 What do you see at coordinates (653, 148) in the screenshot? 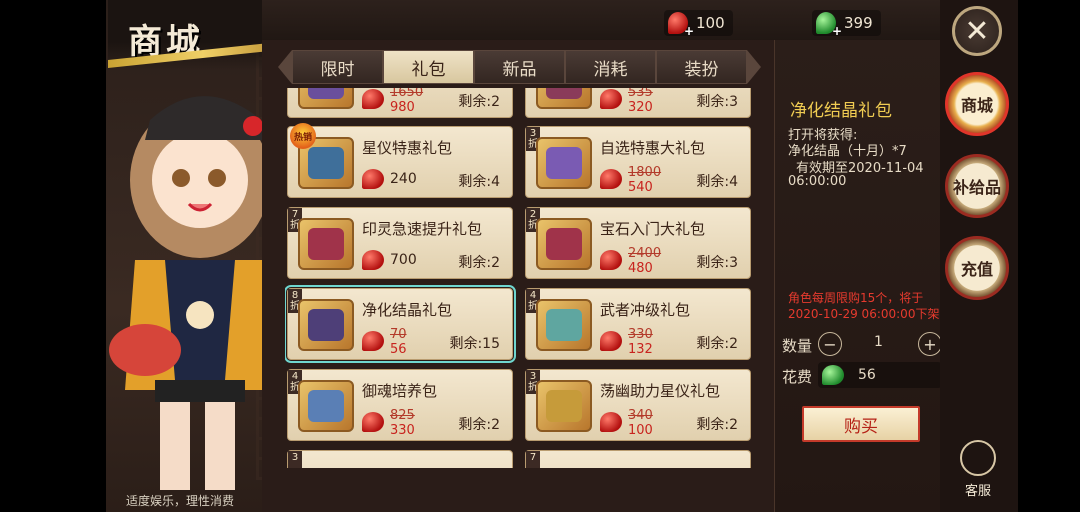
I see `item-name: 自选特惠大礼包` at bounding box center [653, 148].